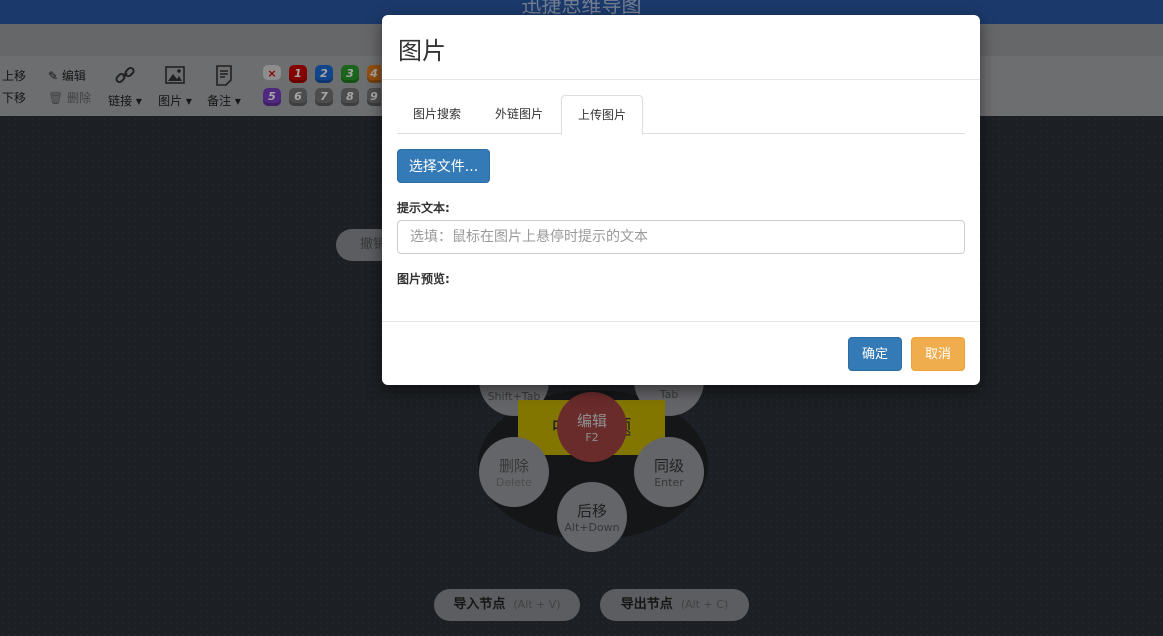 The height and width of the screenshot is (636, 1163). I want to click on ok-button: 确定, so click(875, 354).